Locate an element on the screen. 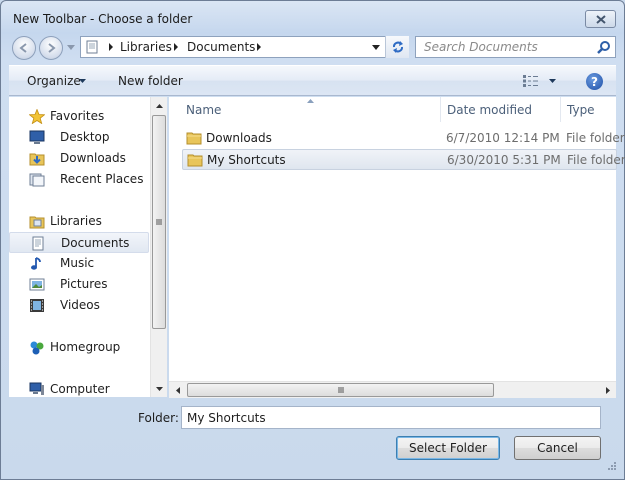  address-dropdown-button is located at coordinates (376, 47).